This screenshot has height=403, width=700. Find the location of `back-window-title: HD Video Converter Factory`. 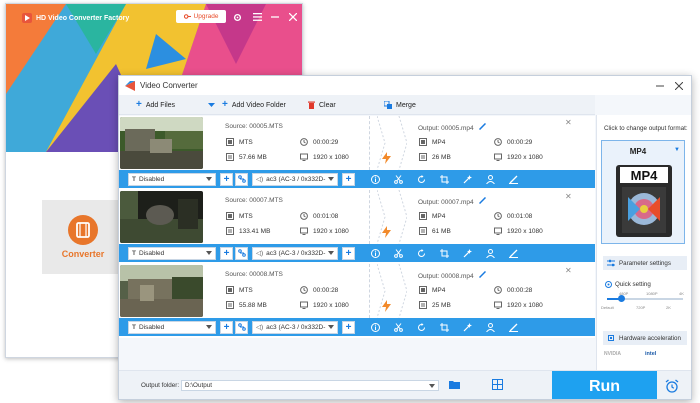

back-window-title: HD Video Converter Factory is located at coordinates (75, 18).